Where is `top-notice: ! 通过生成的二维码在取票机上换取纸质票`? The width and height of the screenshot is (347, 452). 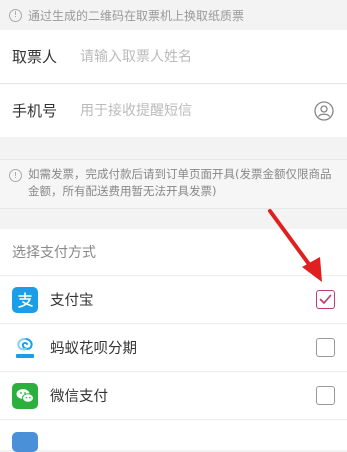
top-notice: ! 通过生成的二维码在取票机上换取纸质票 is located at coordinates (173, 15).